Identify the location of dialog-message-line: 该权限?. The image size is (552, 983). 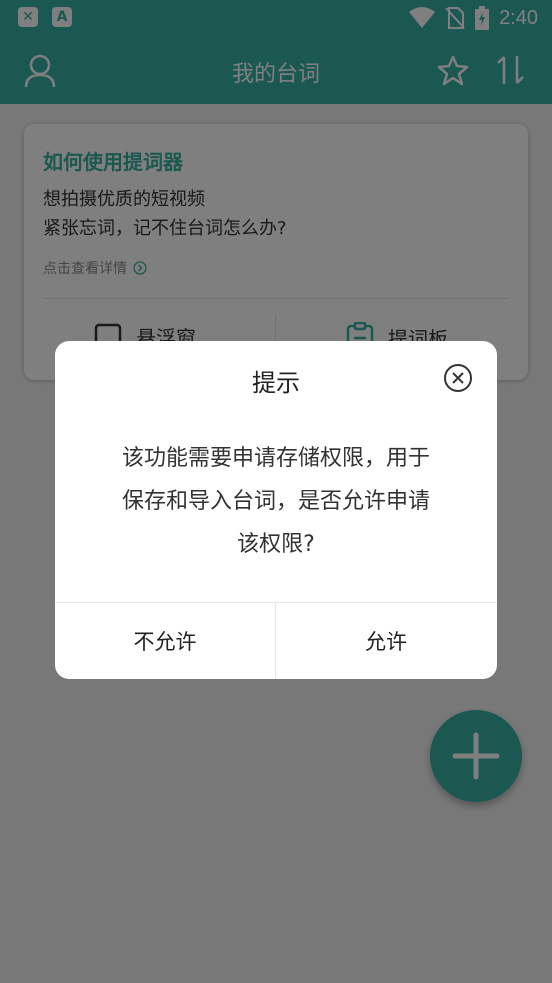
(276, 544).